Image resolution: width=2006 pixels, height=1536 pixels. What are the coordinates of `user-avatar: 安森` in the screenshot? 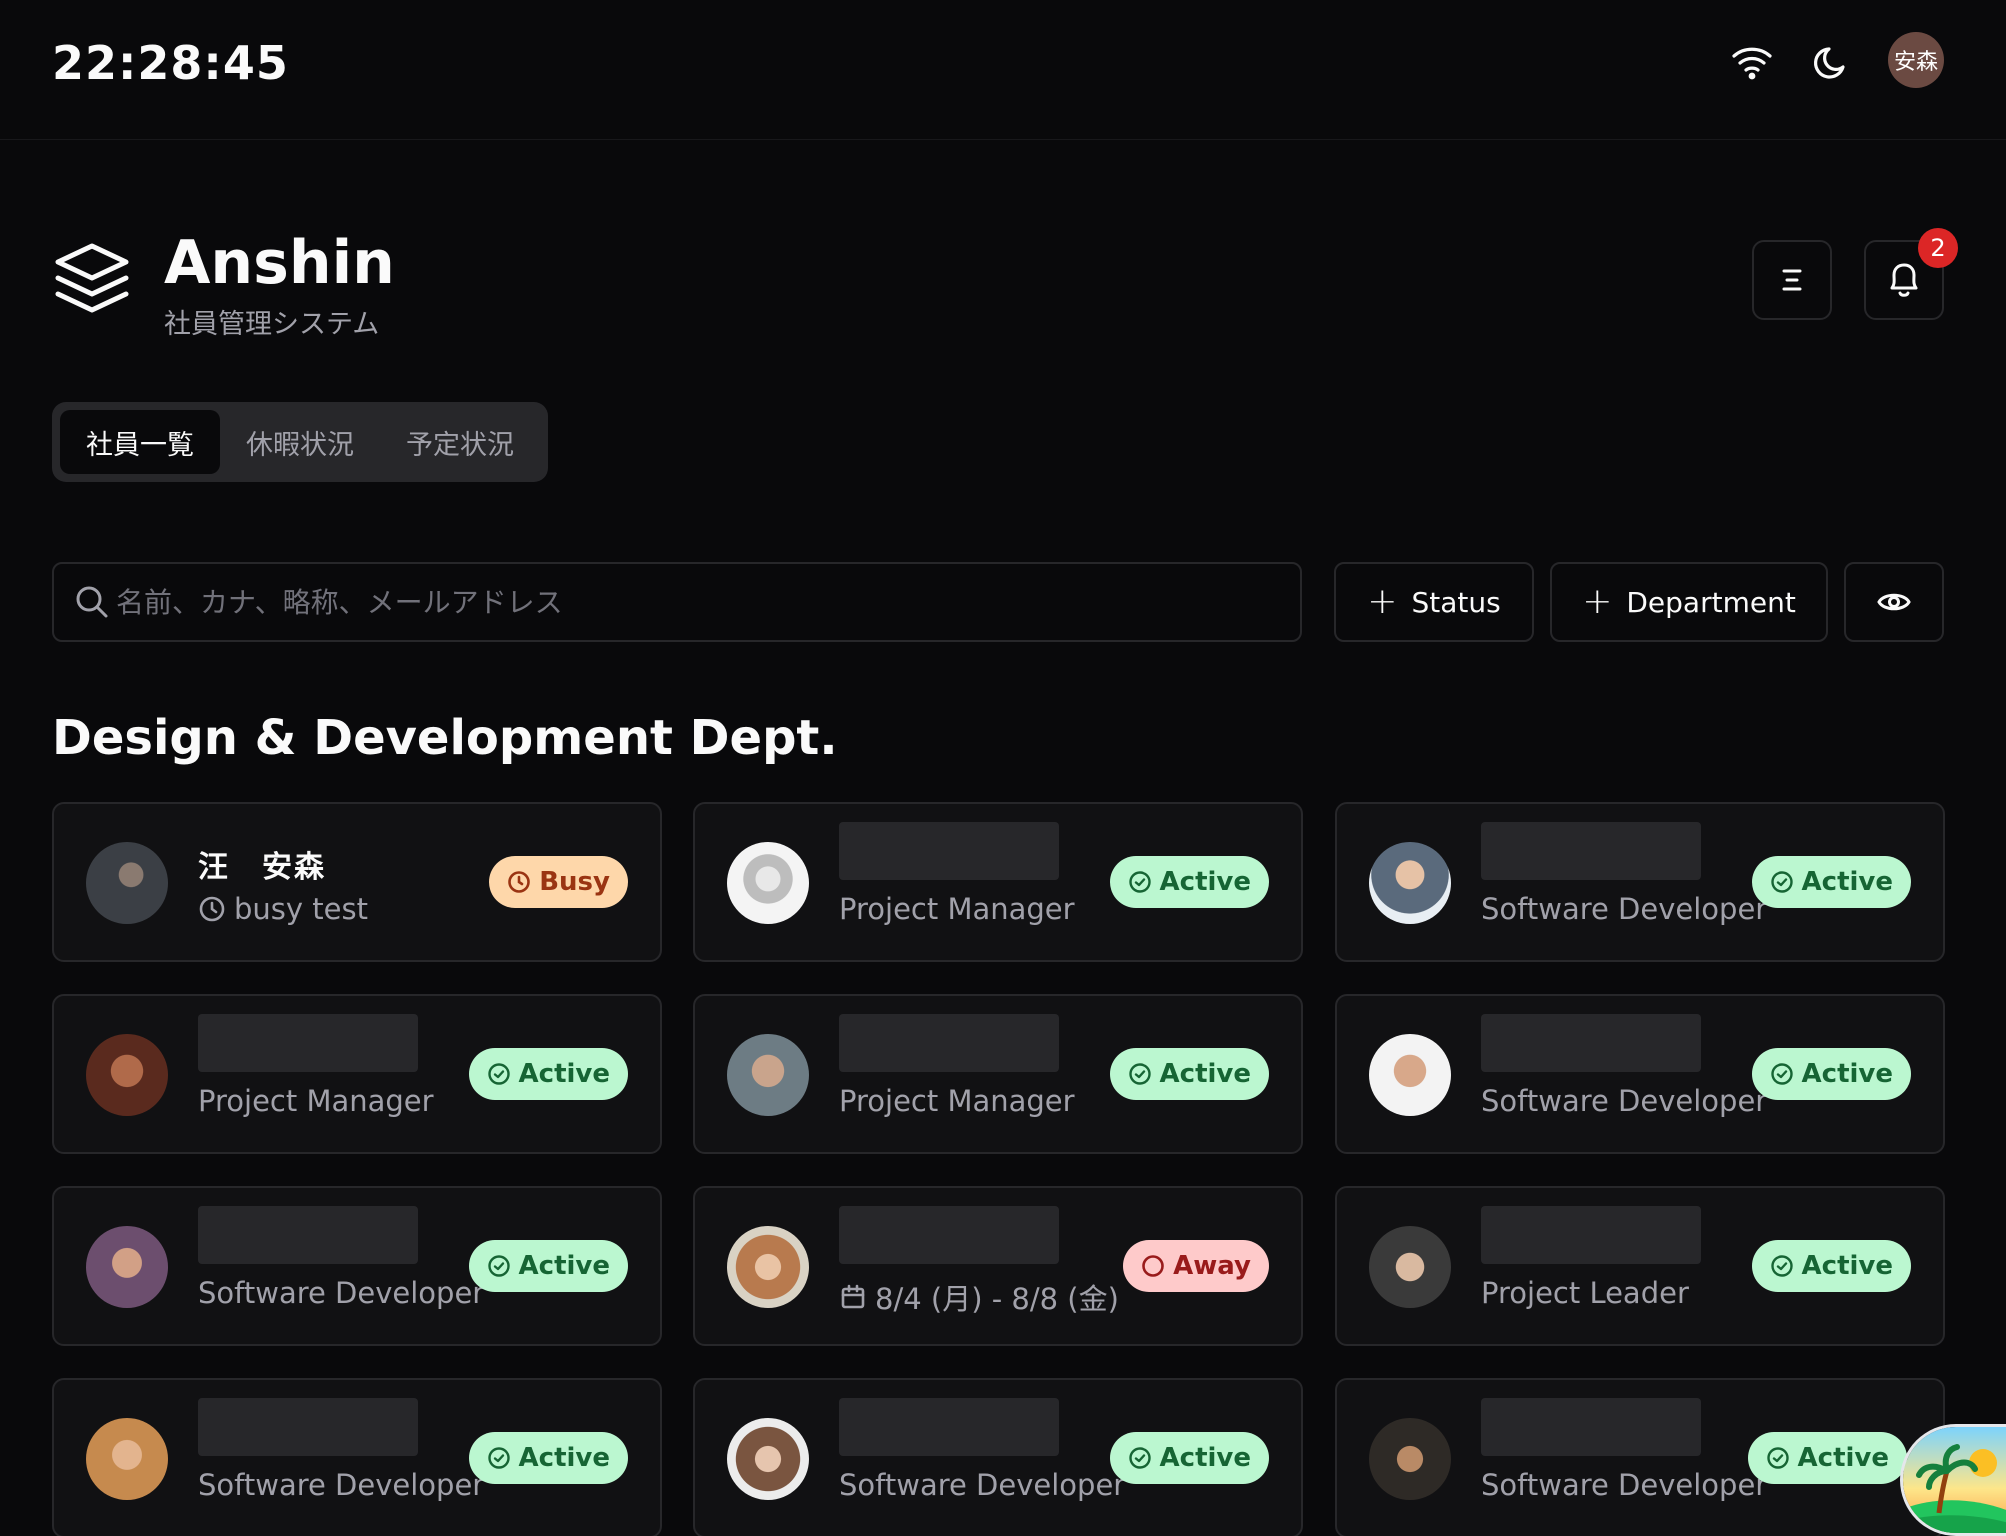 It's located at (1916, 60).